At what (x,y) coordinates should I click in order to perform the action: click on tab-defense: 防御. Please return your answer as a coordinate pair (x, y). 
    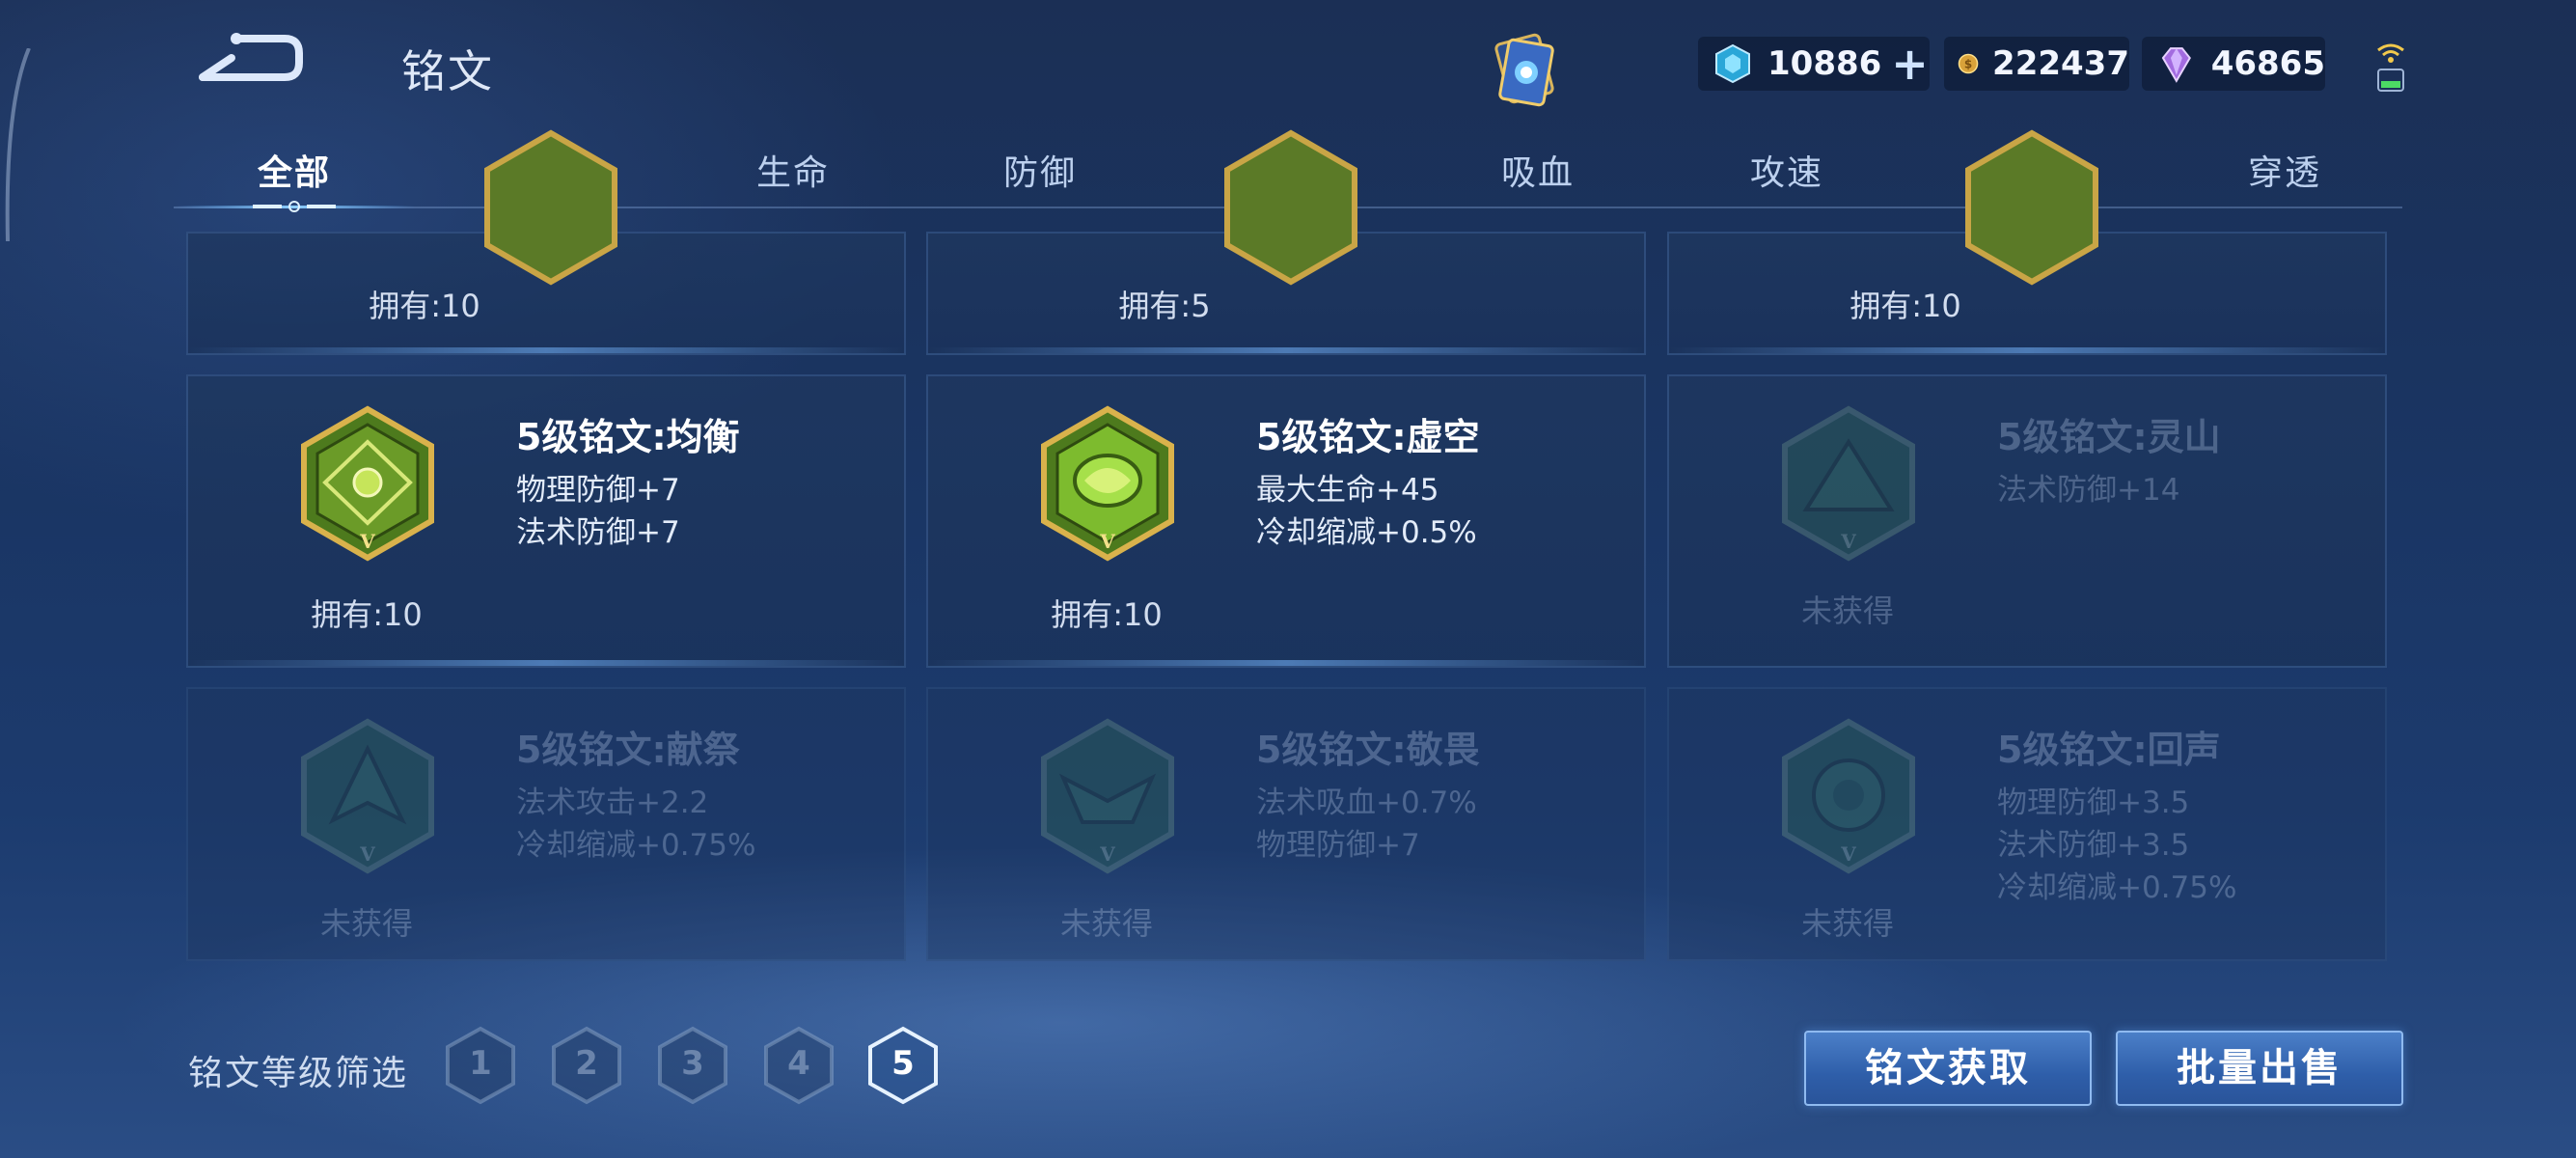
    Looking at the image, I should click on (1040, 170).